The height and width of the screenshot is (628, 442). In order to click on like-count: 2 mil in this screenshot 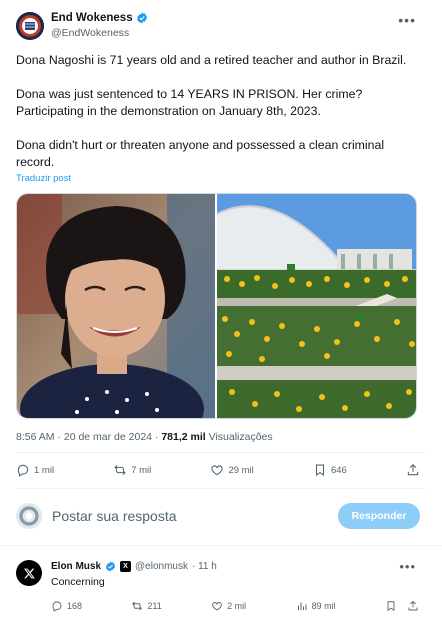, I will do `click(237, 606)`.